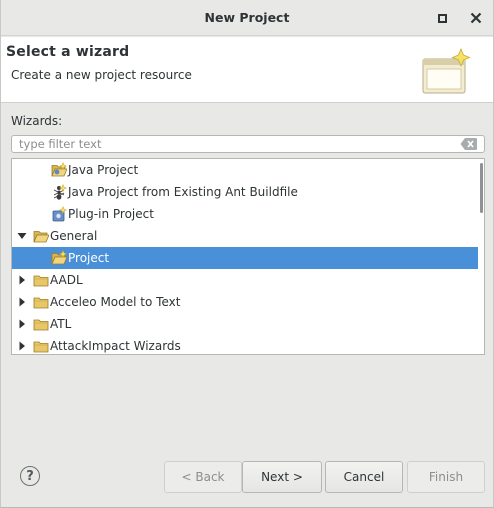  What do you see at coordinates (66, 280) in the screenshot?
I see `tree-item-label: AADL` at bounding box center [66, 280].